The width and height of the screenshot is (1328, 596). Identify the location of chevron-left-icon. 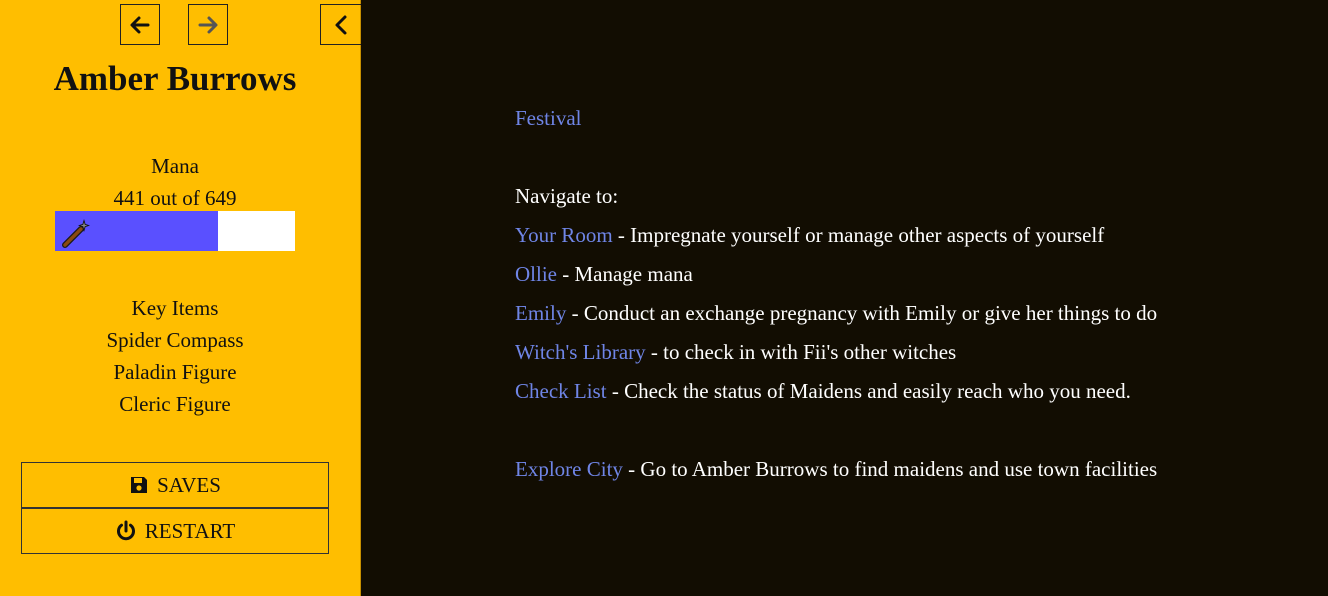
(341, 24).